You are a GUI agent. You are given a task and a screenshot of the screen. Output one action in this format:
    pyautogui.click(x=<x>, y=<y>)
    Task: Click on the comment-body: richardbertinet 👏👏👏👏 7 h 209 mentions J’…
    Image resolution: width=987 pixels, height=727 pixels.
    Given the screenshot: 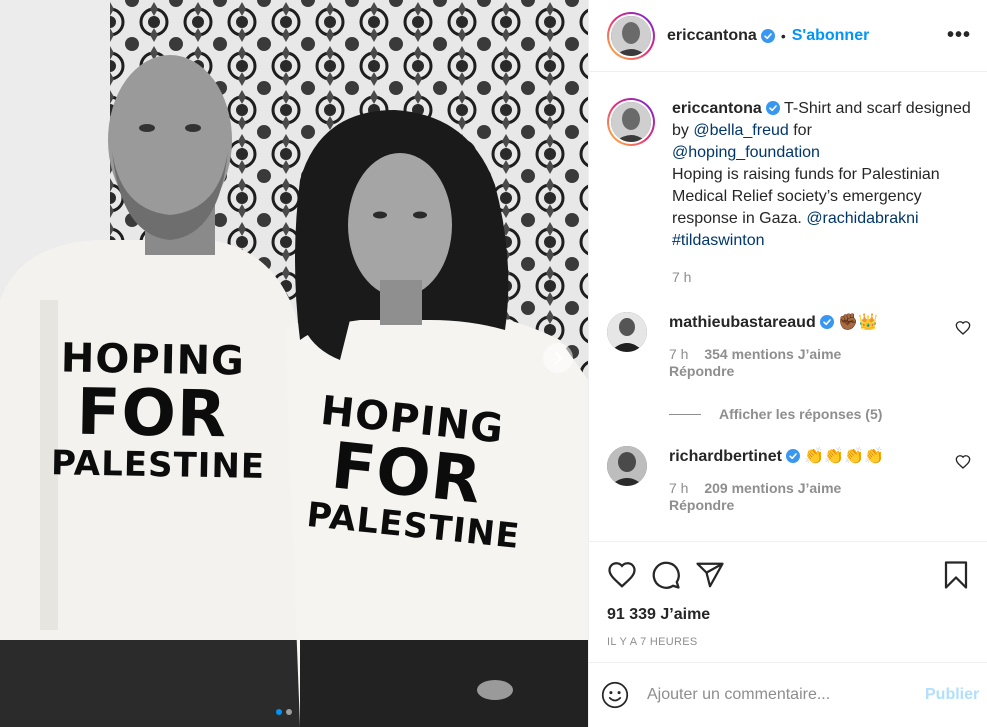 What is the action you would take?
    pyautogui.click(x=804, y=480)
    